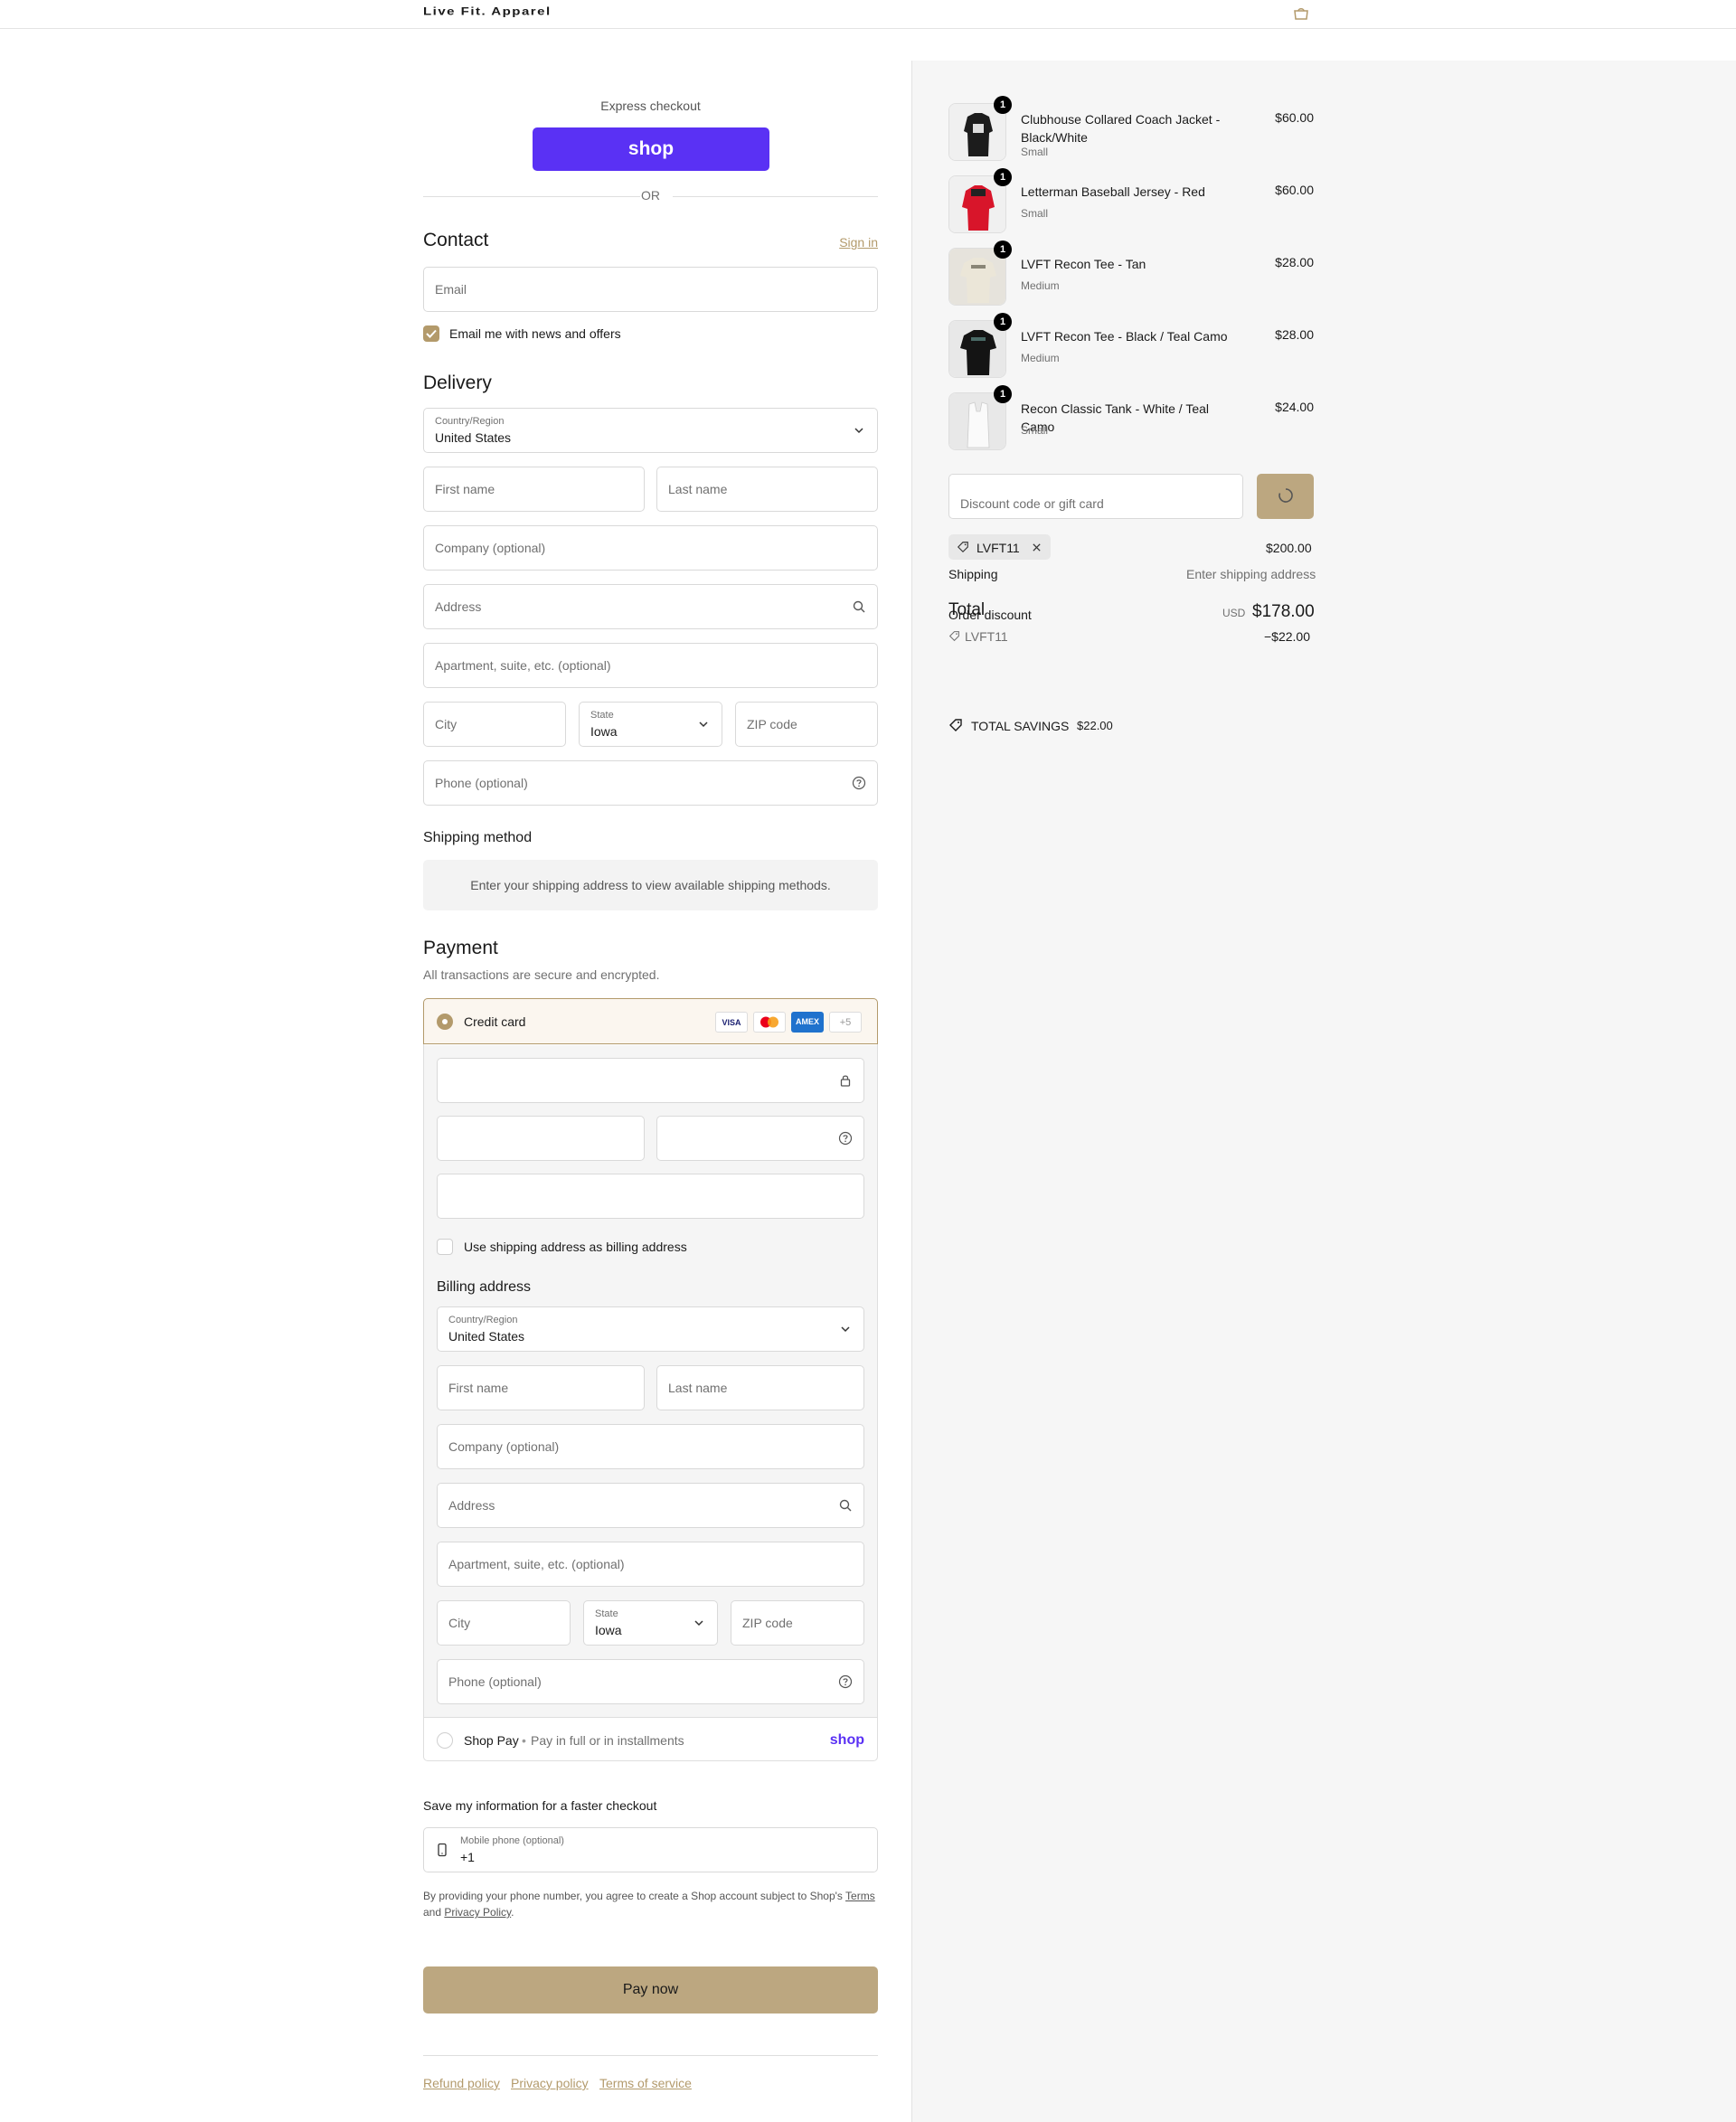  What do you see at coordinates (431, 334) in the screenshot?
I see `news-checkbox` at bounding box center [431, 334].